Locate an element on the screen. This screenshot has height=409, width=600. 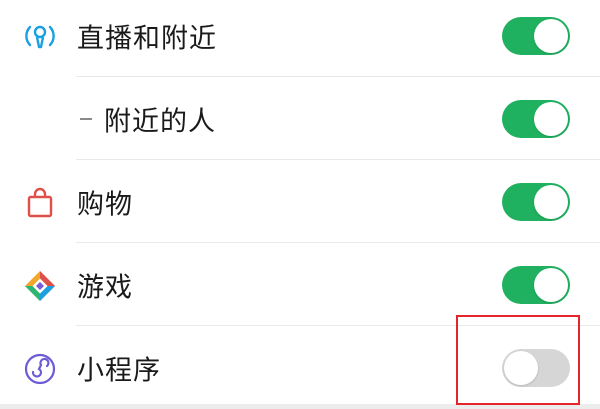
row-label: 购物 is located at coordinates (105, 204).